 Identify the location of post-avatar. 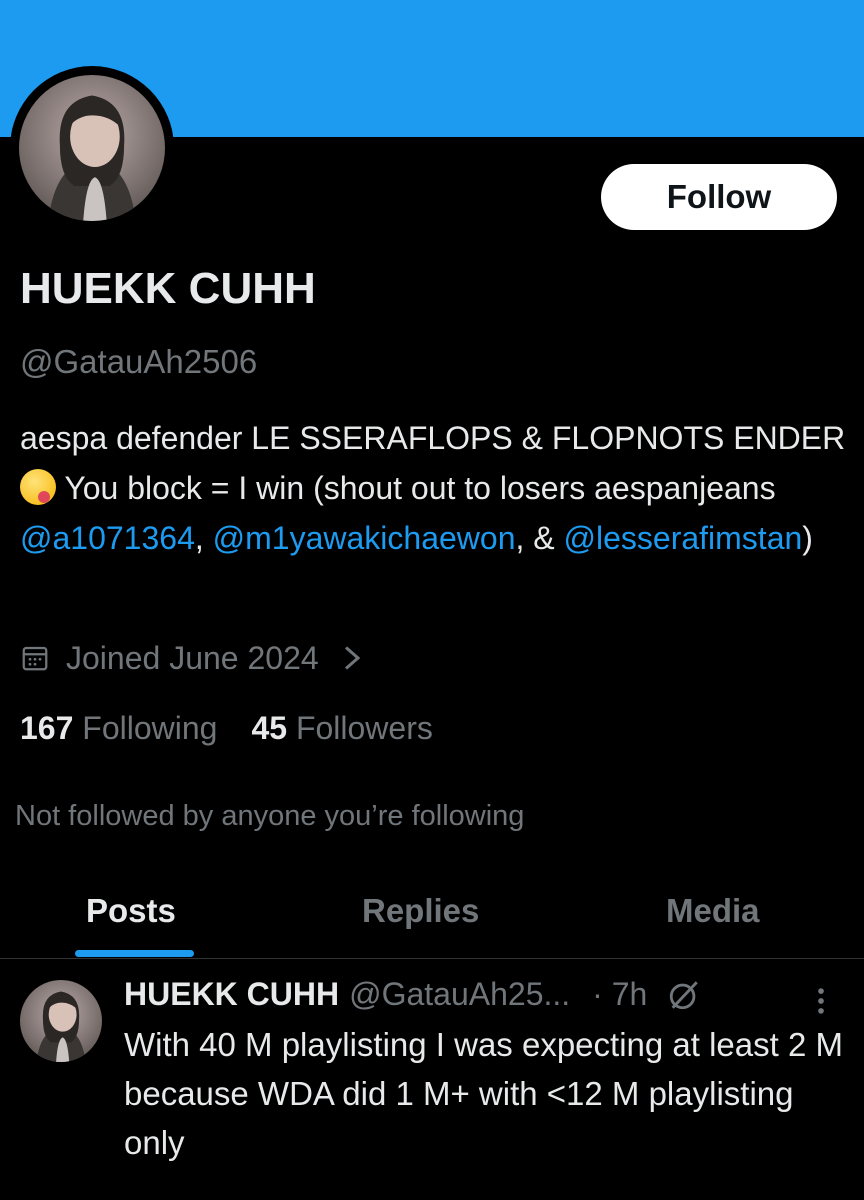
(61, 1021).